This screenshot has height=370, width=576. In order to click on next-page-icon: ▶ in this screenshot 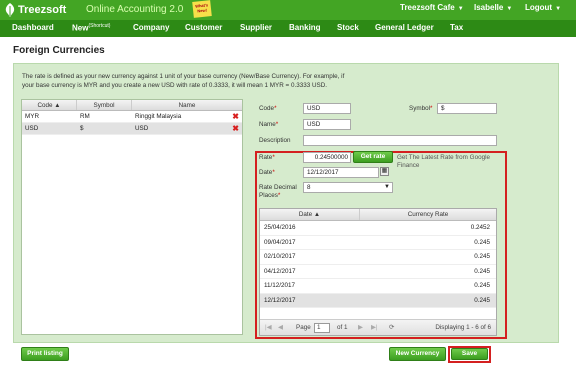, I will do `click(360, 327)`.